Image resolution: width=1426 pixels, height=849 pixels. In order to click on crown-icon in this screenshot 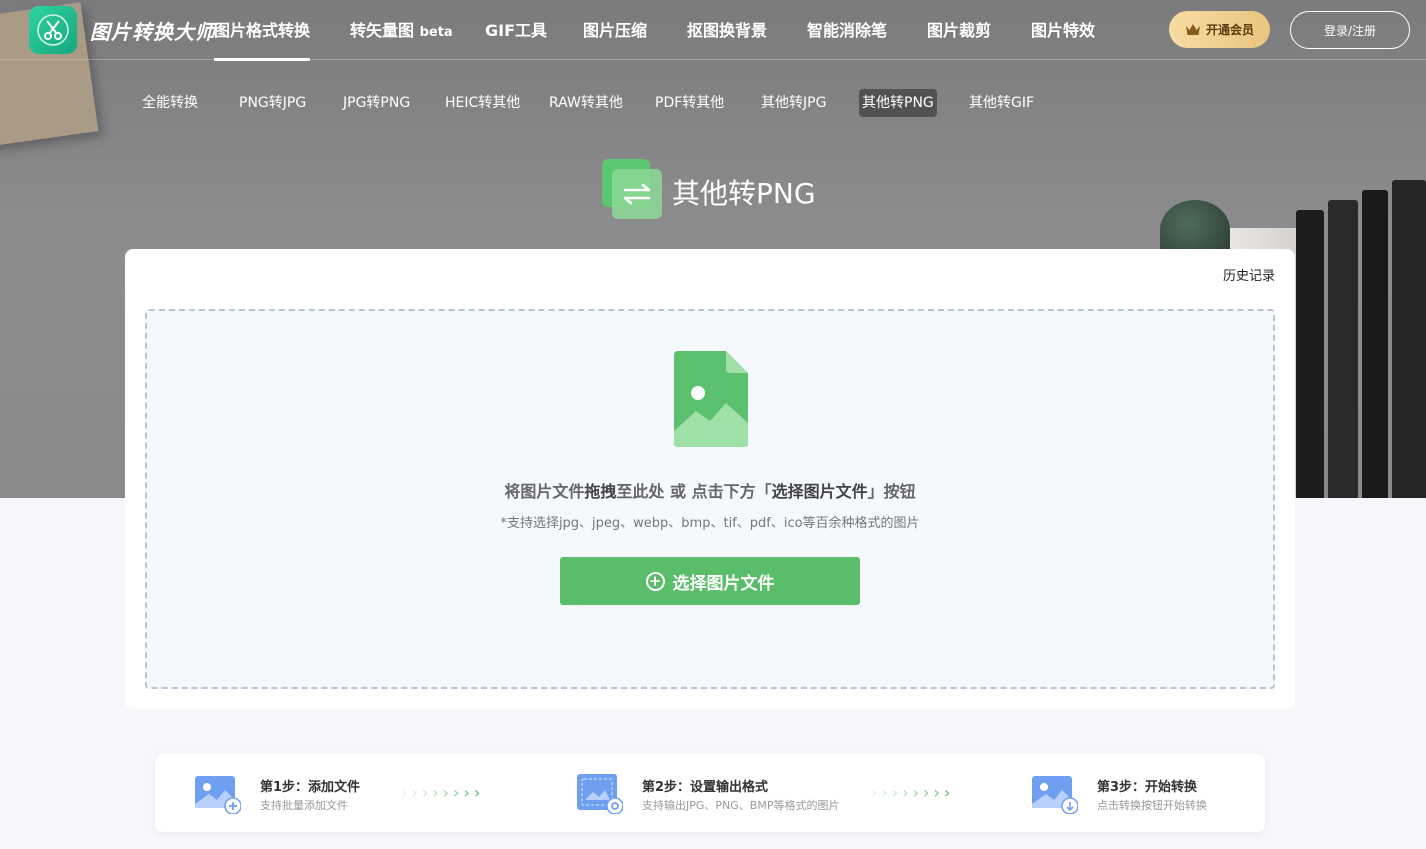, I will do `click(1192, 29)`.